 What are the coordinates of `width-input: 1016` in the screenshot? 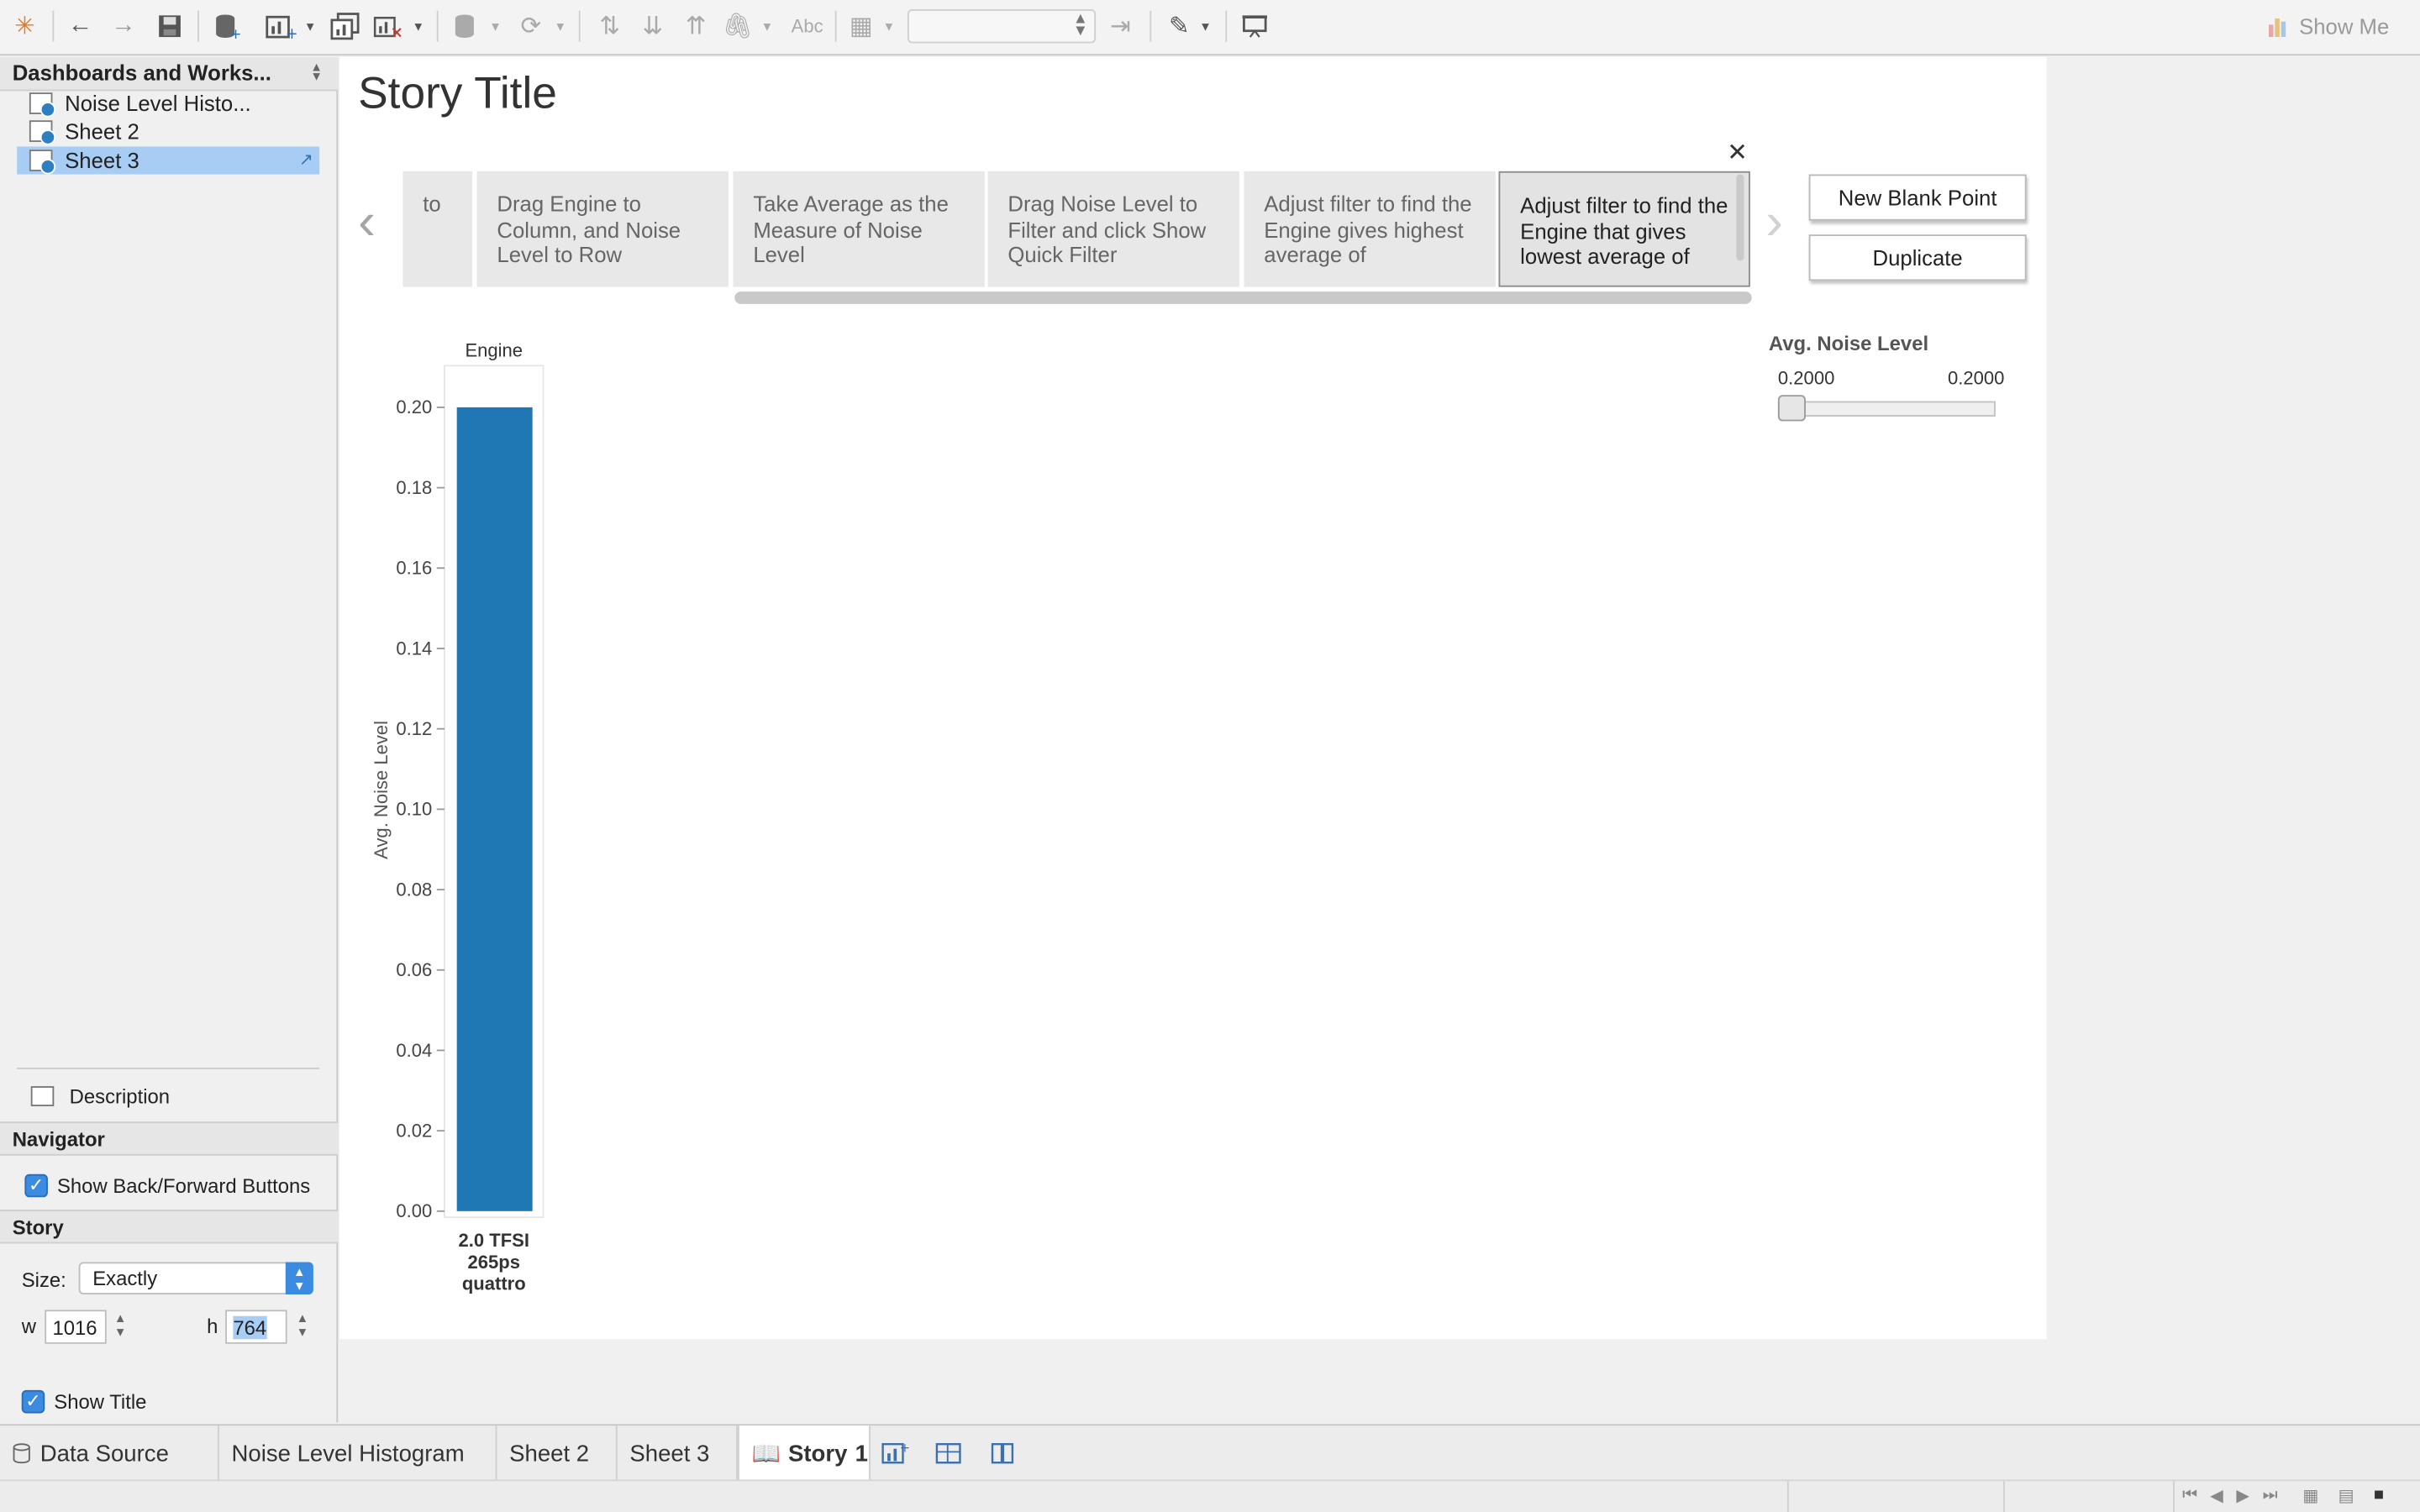 It's located at (76, 1327).